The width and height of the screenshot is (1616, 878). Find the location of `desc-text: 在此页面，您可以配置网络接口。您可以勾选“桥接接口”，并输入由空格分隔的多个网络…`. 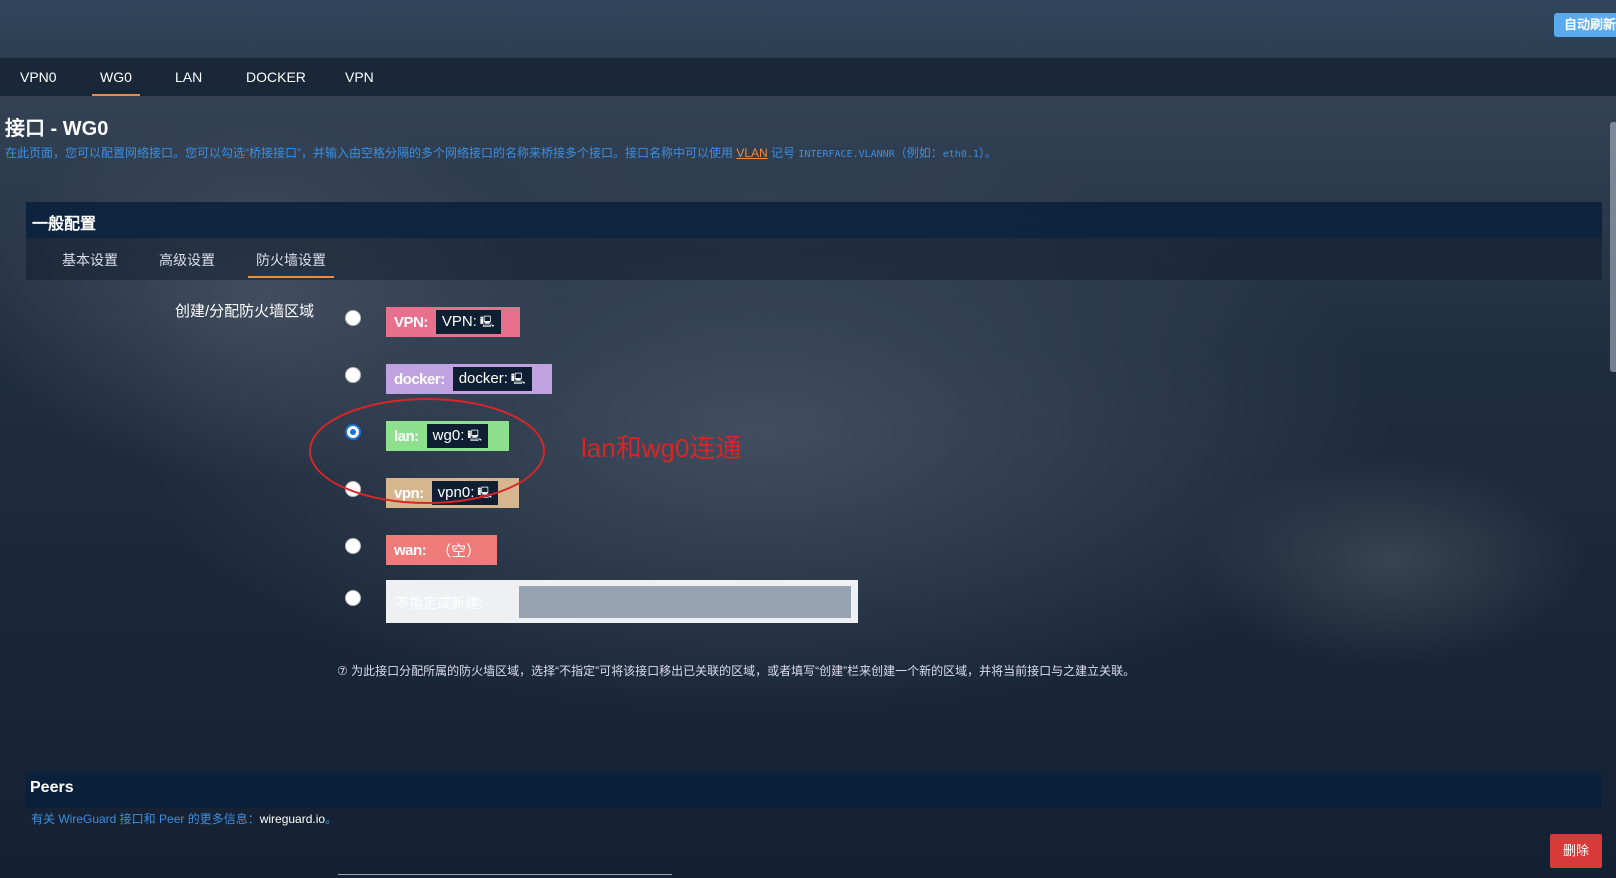

desc-text: 在此页面，您可以配置网络接口。您可以勾选“桥接接口”，并输入由空格分隔的多个网络… is located at coordinates (371, 153).